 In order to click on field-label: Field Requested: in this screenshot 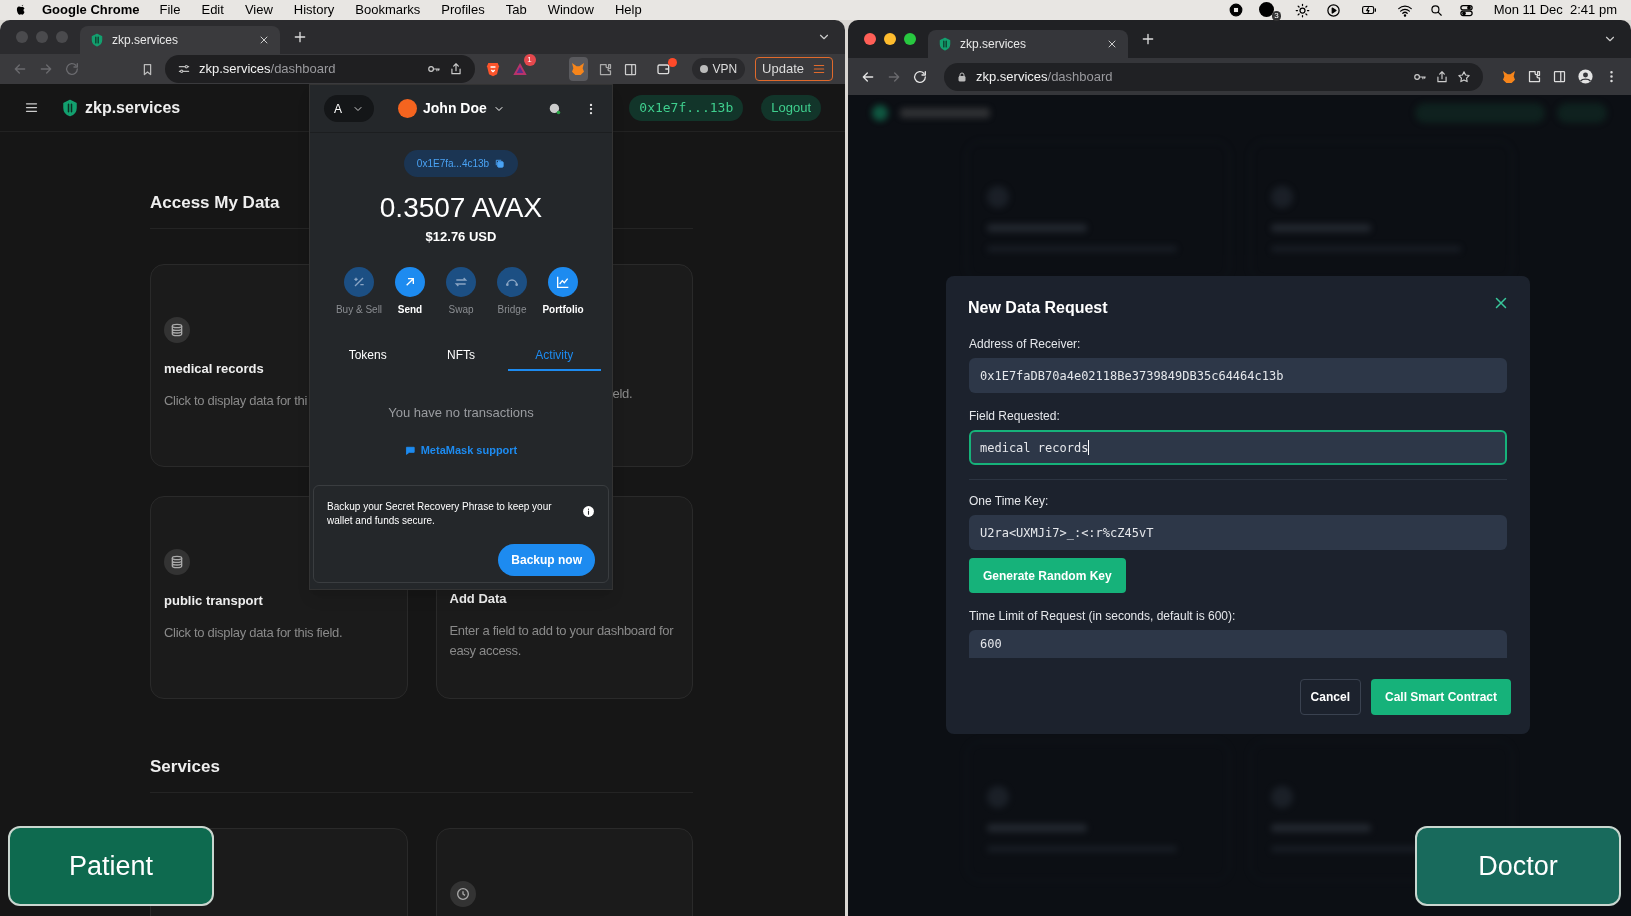, I will do `click(1015, 416)`.